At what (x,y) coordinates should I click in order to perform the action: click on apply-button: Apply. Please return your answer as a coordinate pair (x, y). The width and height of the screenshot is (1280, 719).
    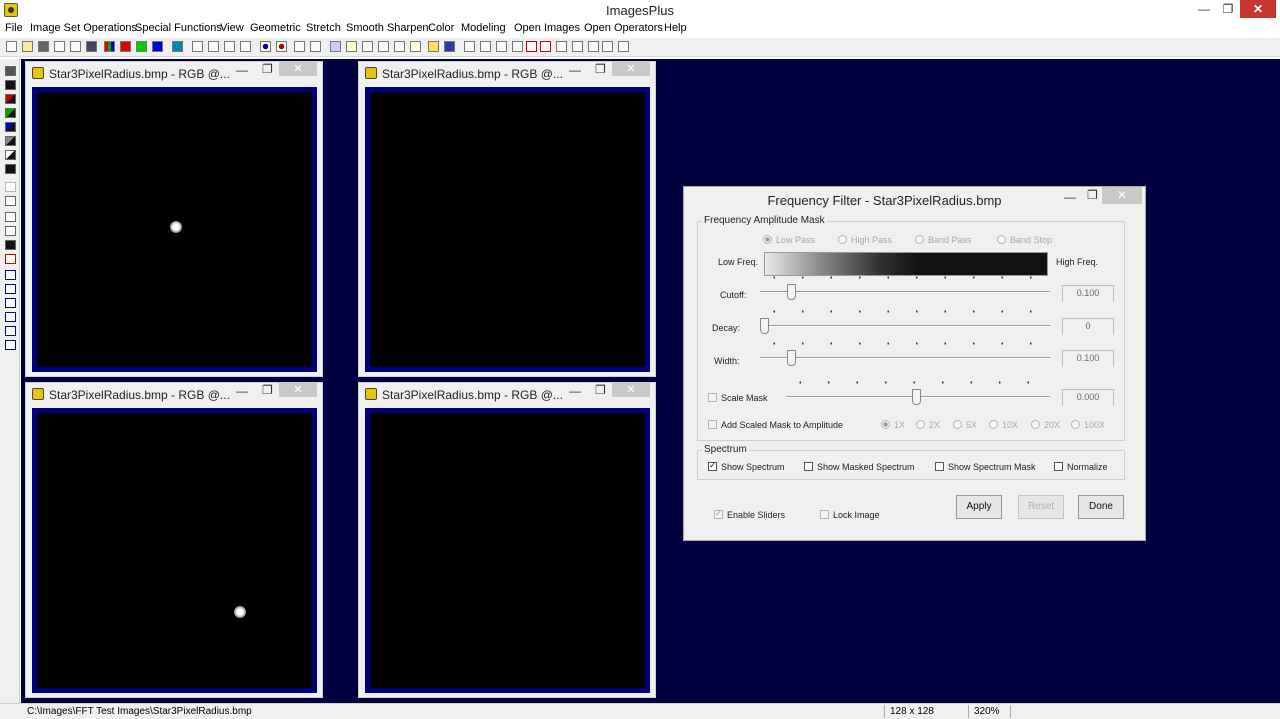
    Looking at the image, I should click on (979, 507).